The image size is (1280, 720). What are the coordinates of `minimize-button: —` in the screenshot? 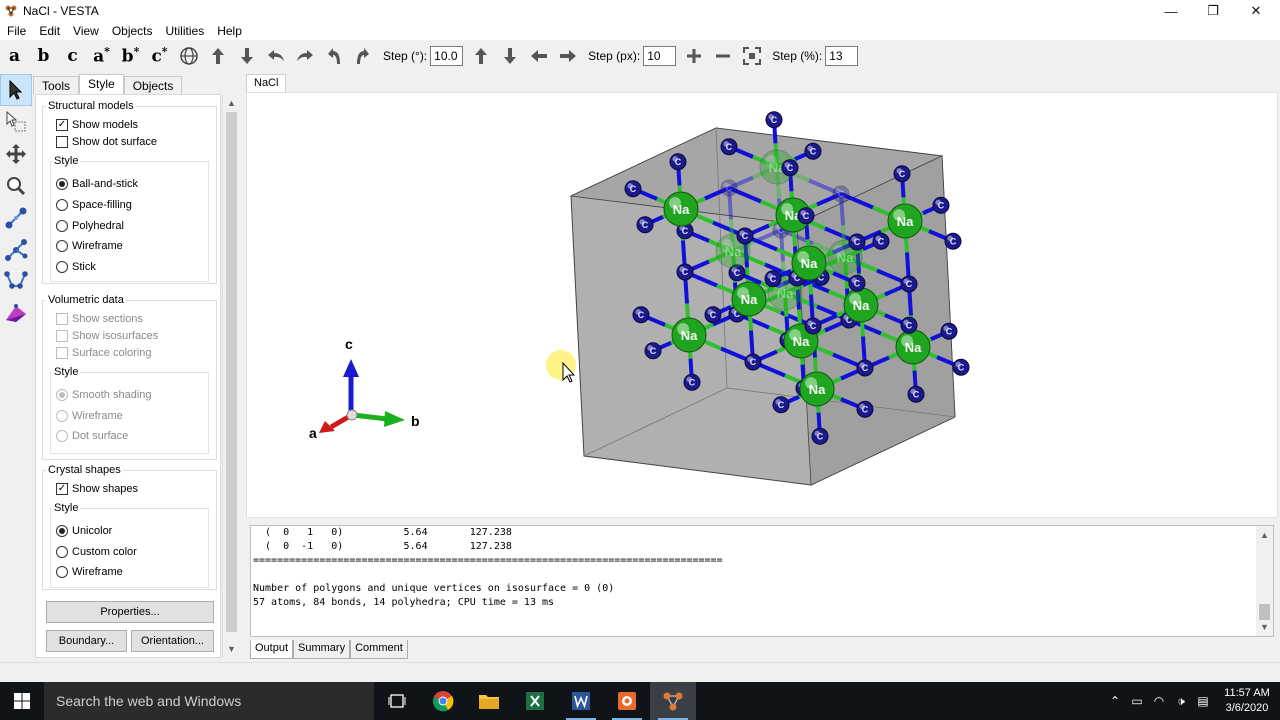 It's located at (1171, 11).